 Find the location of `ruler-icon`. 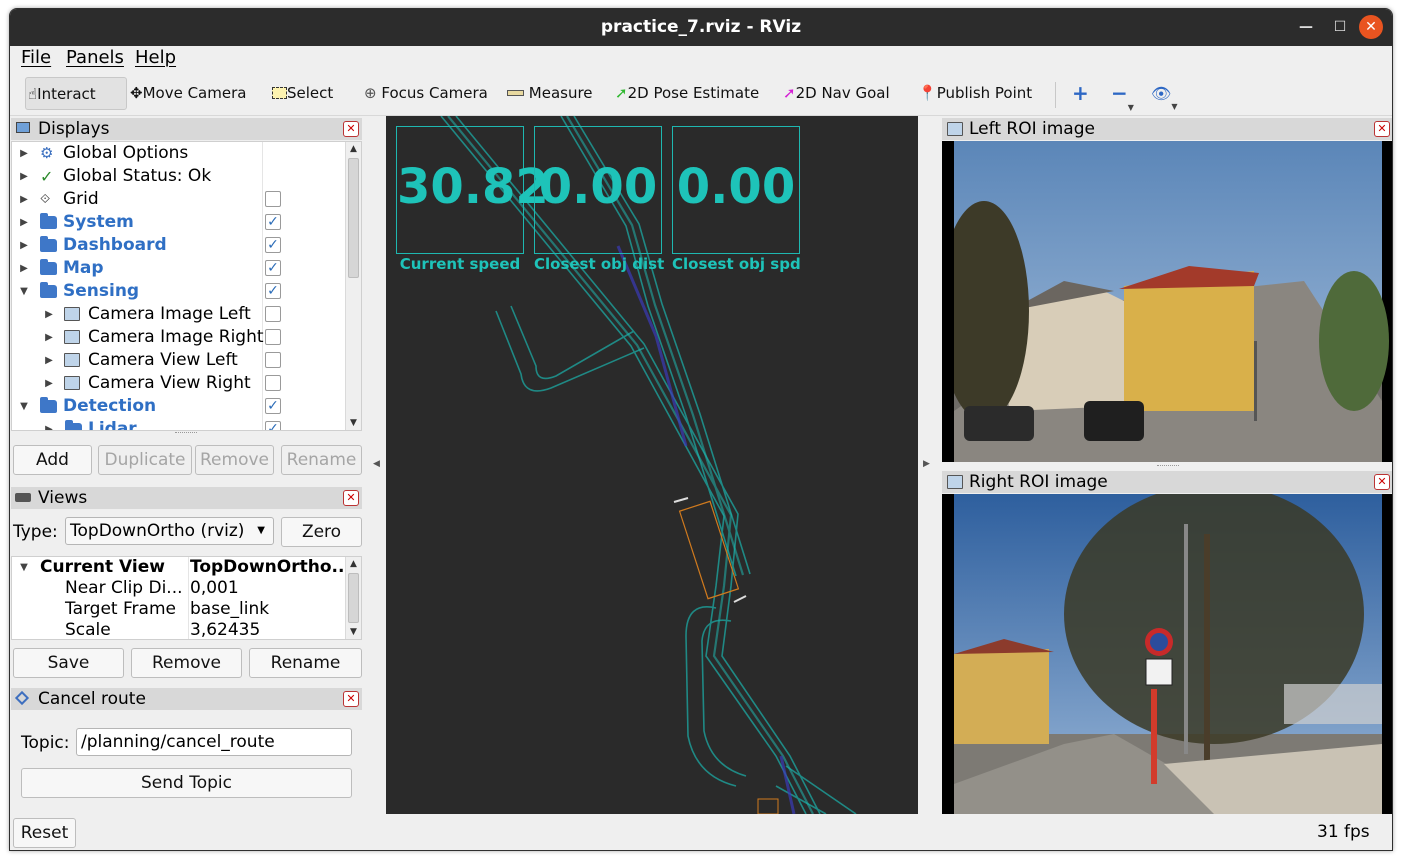

ruler-icon is located at coordinates (515, 93).